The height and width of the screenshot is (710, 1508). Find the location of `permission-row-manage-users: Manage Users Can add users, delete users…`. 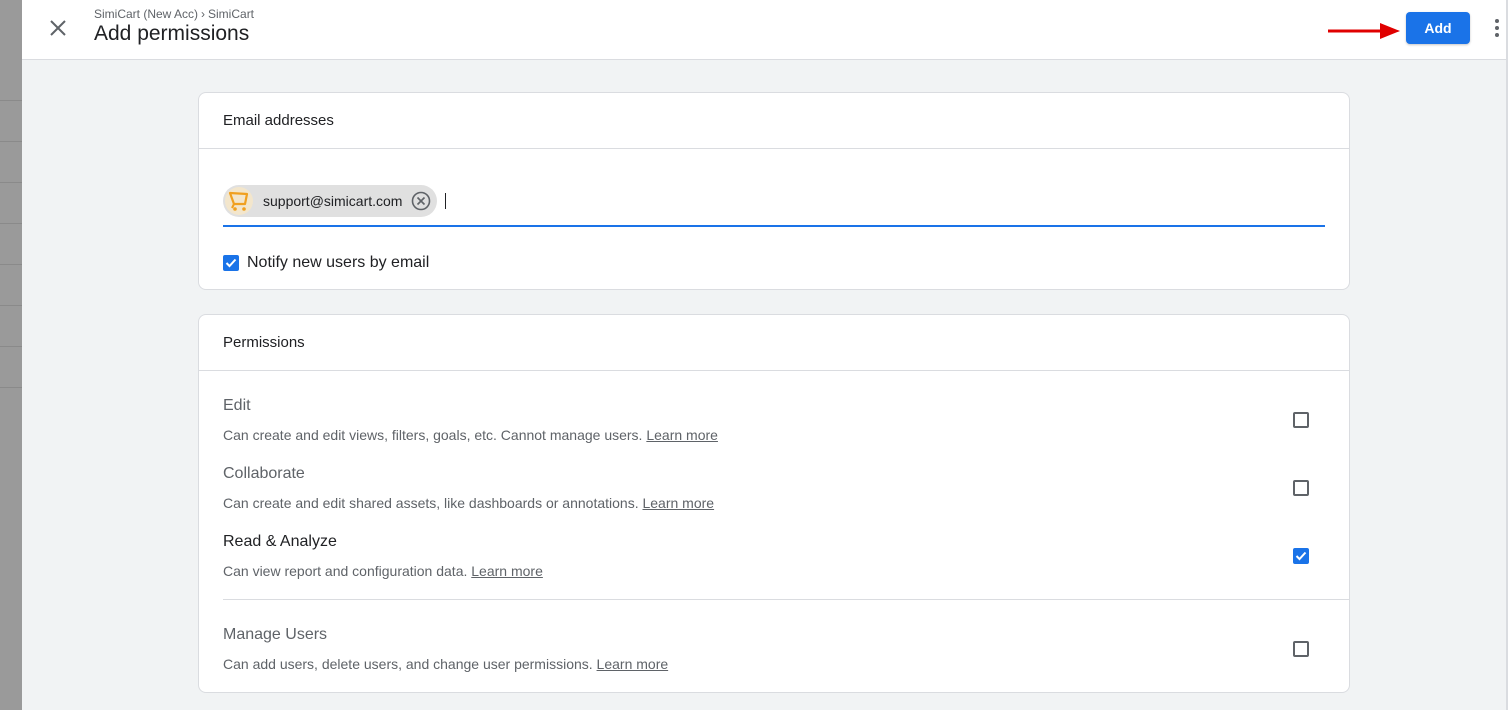

permission-row-manage-users: Manage Users Can add users, delete users… is located at coordinates (774, 656).